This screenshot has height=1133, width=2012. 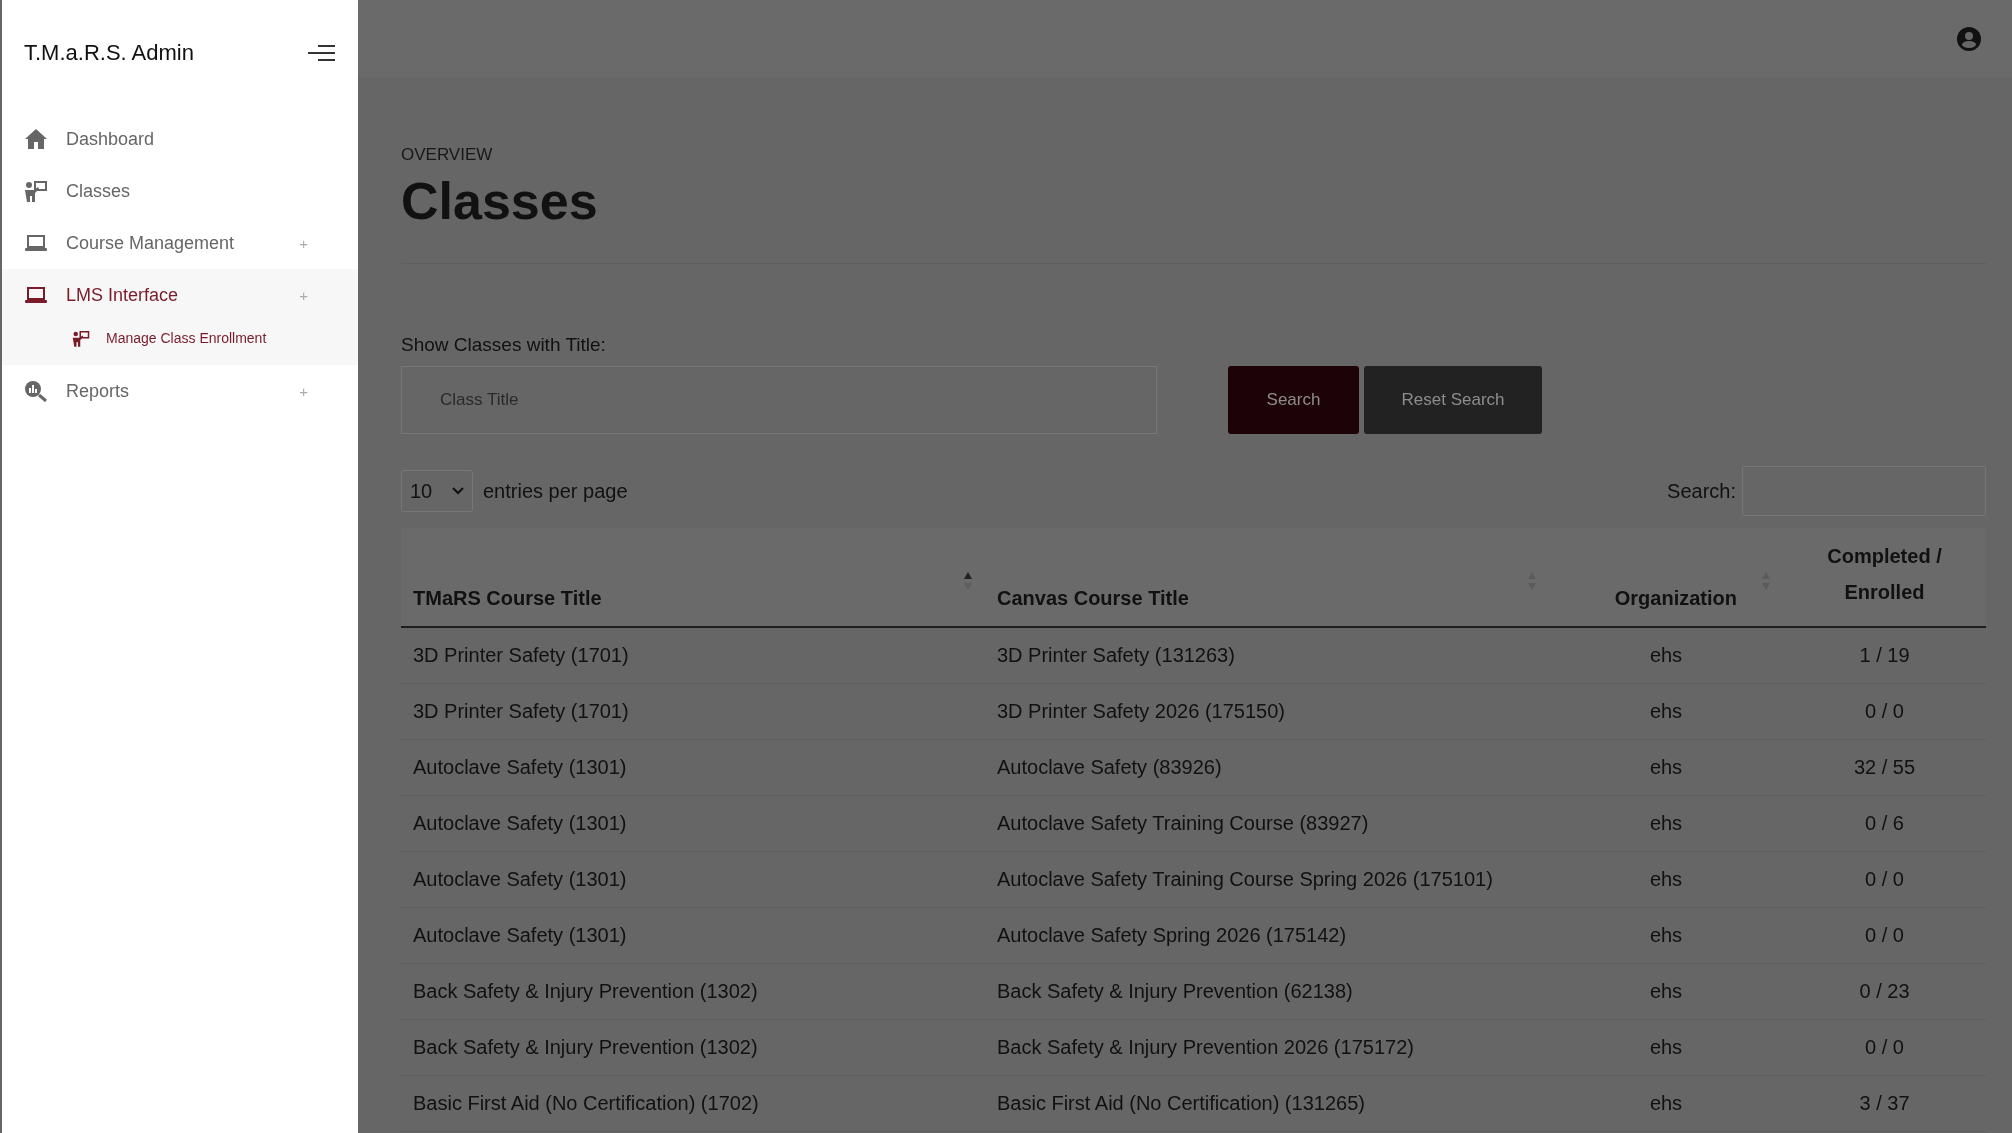 I want to click on table-cell: Basic First Aid (No Certification) (1702), so click(x=586, y=1103).